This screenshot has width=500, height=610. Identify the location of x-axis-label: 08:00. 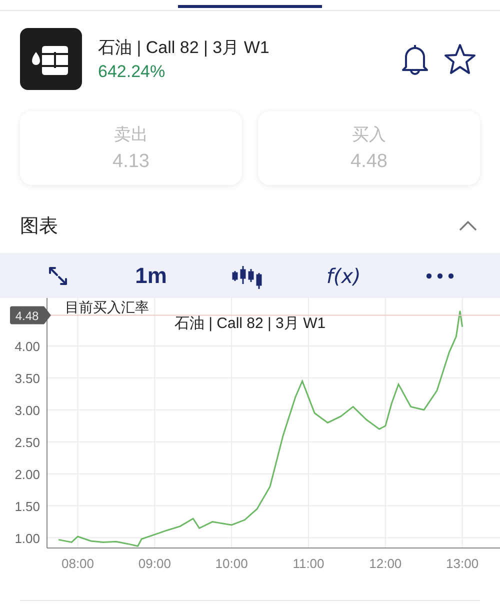
(78, 563).